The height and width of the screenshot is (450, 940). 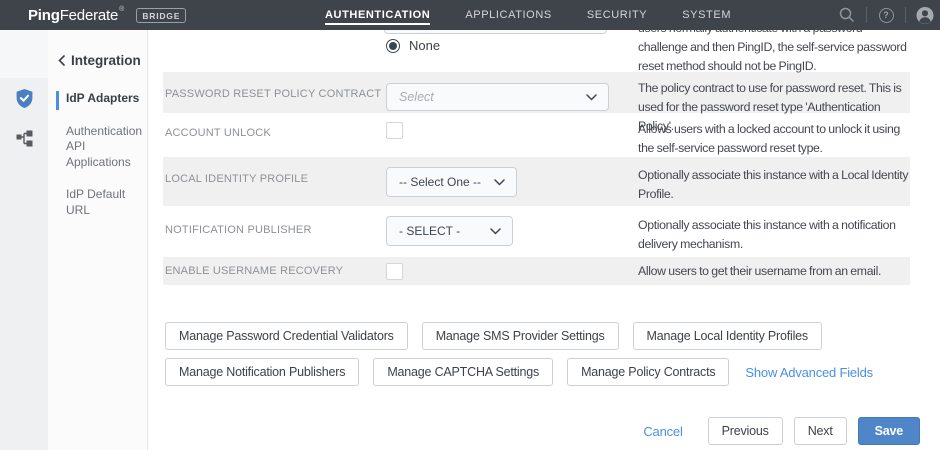 I want to click on manage-captcha-settings-button: Manage CAPTCHA Settings, so click(x=463, y=372).